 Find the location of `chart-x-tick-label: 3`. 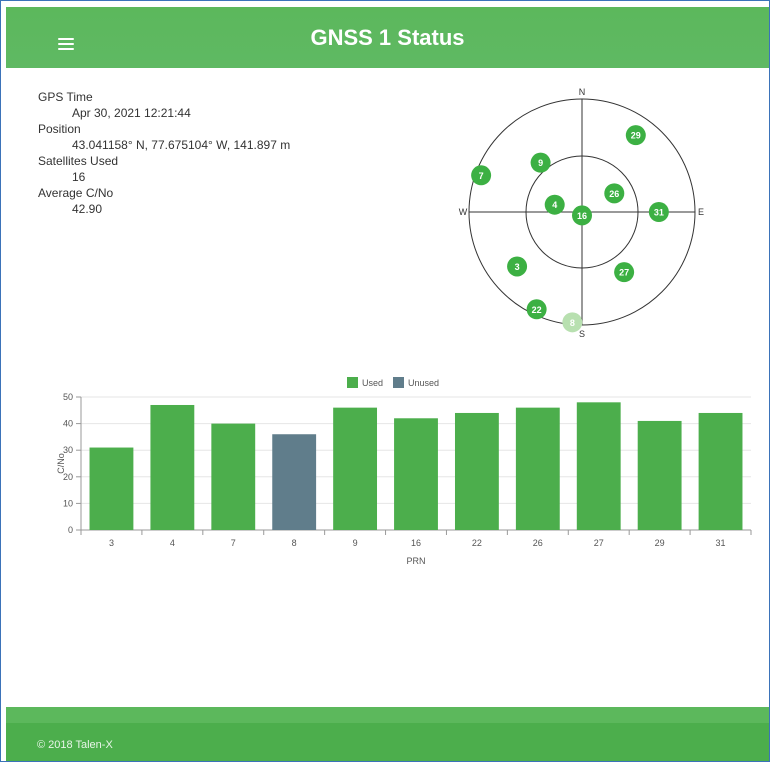

chart-x-tick-label: 3 is located at coordinates (111, 543).